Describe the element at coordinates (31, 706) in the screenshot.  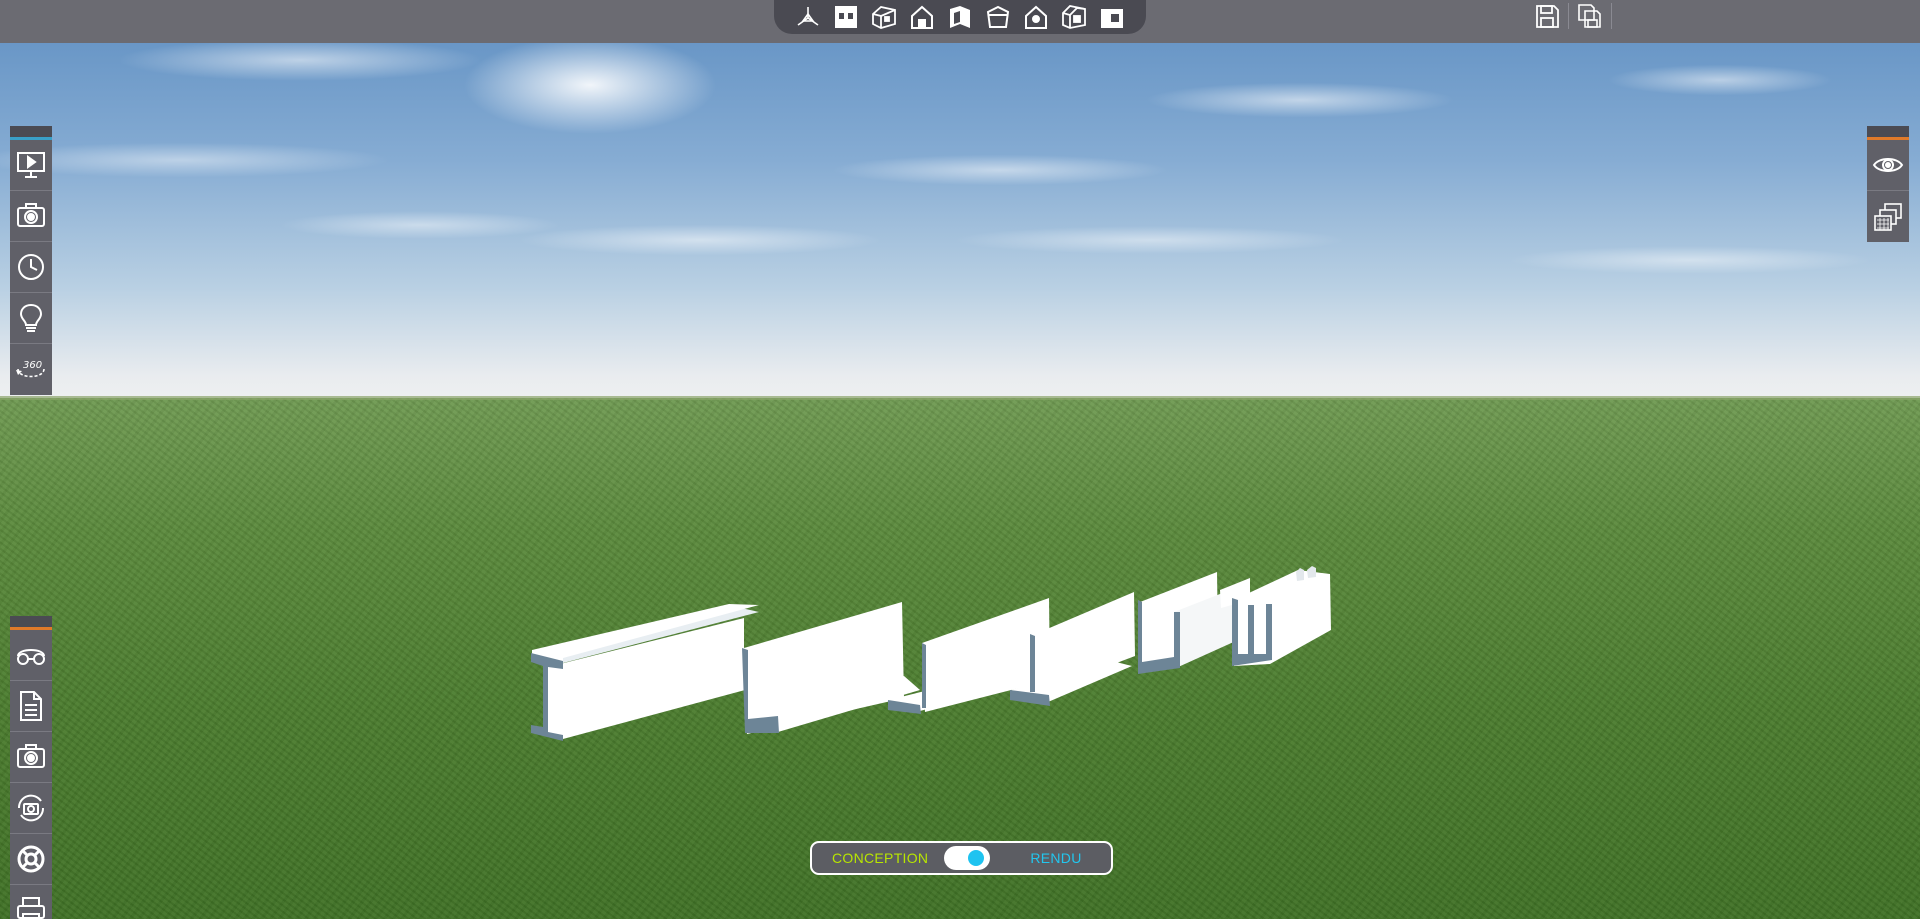
I see `document-icon` at that location.